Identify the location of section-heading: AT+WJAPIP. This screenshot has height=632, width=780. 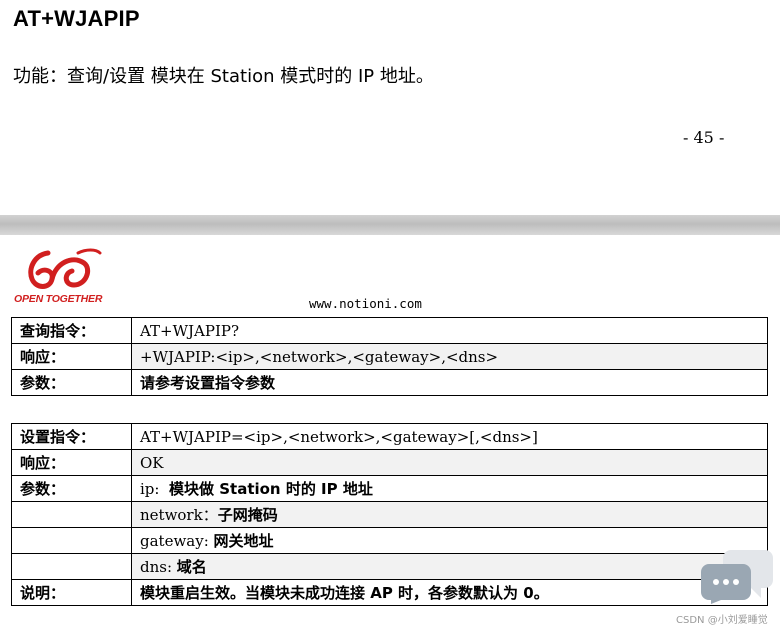
(76, 18).